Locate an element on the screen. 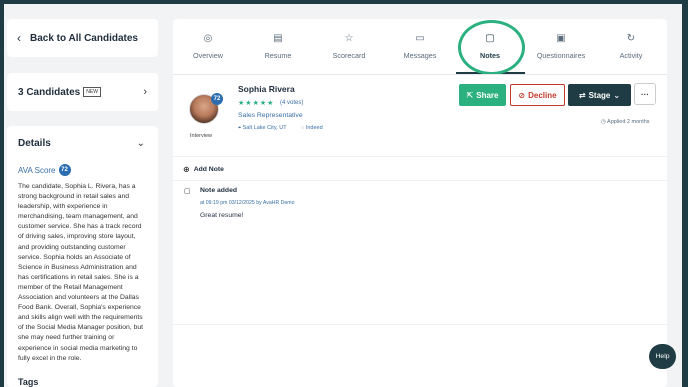 Image resolution: width=688 pixels, height=387 pixels. right-frame-edge is located at coordinates (685, 193).